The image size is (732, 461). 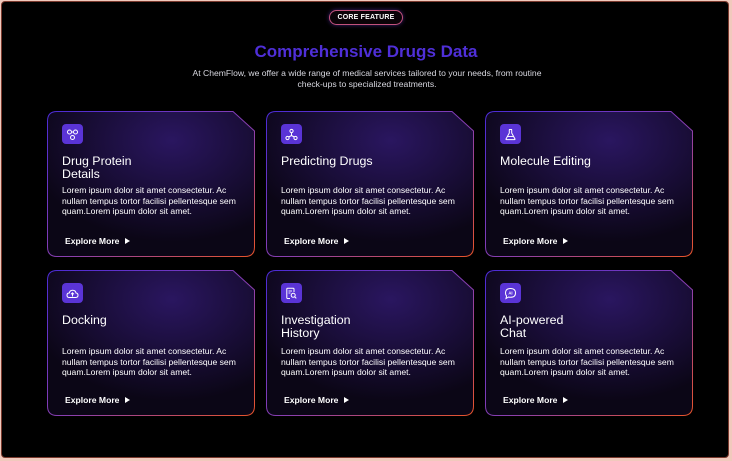 What do you see at coordinates (366, 17) in the screenshot?
I see `core-feature-badge: CORE FEATURE` at bounding box center [366, 17].